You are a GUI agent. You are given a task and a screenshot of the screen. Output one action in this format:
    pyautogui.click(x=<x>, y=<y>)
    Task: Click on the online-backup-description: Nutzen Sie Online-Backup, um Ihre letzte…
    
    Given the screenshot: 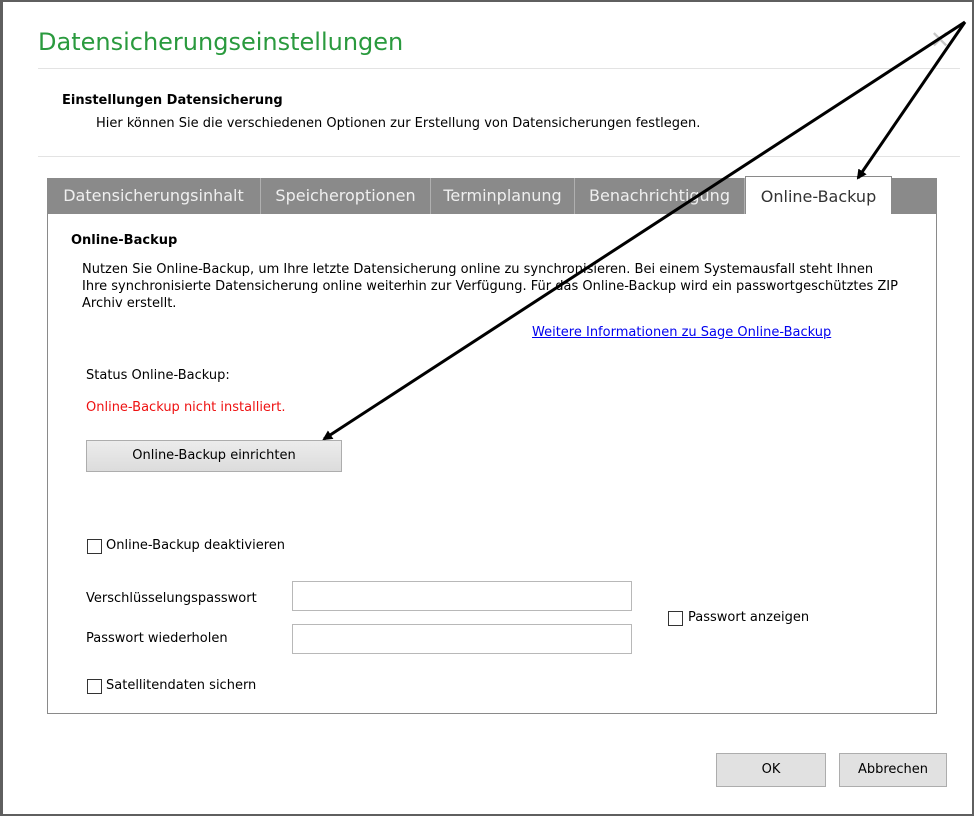 What is the action you would take?
    pyautogui.click(x=490, y=286)
    